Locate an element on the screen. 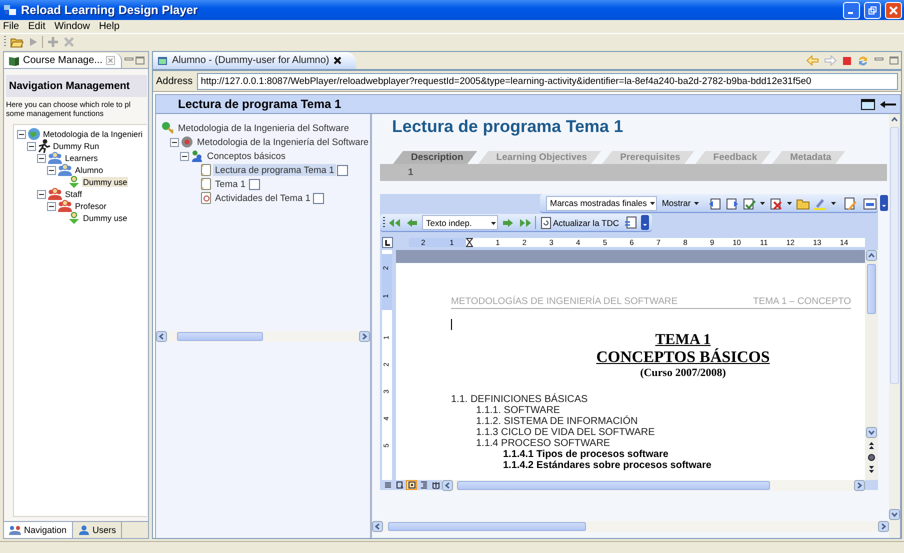 This screenshot has width=904, height=553. tree-item: Metodologia de la Ingeniería del Software is located at coordinates (282, 142).